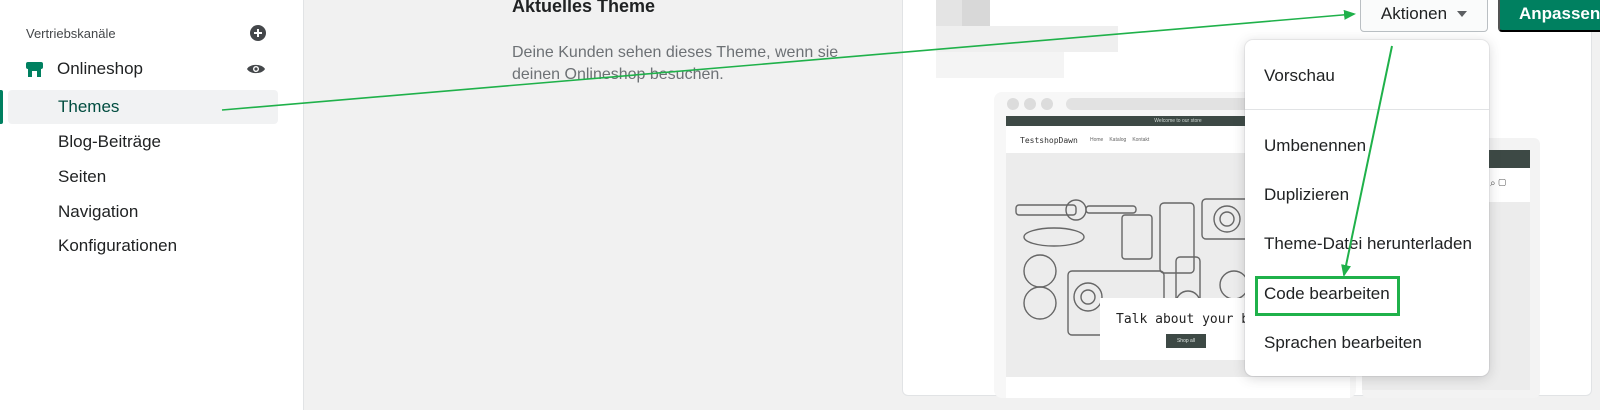 The image size is (1600, 418). What do you see at coordinates (1343, 343) in the screenshot?
I see `menu-item-edit-languages: Sprachen bearbeiten` at bounding box center [1343, 343].